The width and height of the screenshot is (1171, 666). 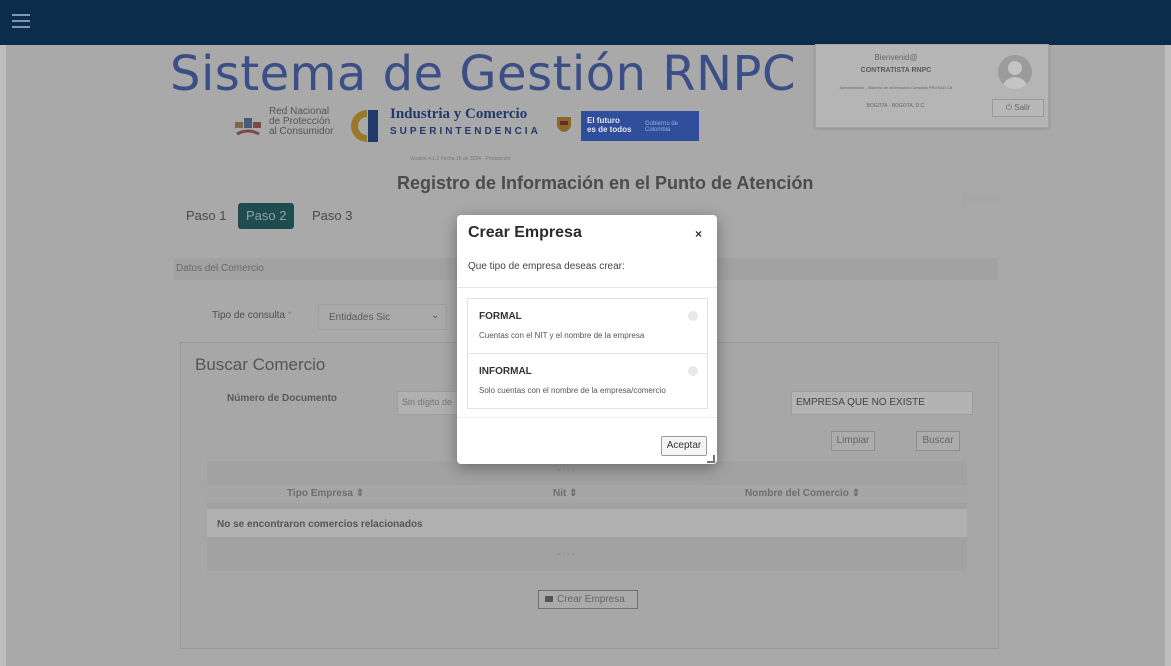 What do you see at coordinates (896, 106) in the screenshot?
I see `user-location: BOGOTA - BOGOTA, D.C.` at bounding box center [896, 106].